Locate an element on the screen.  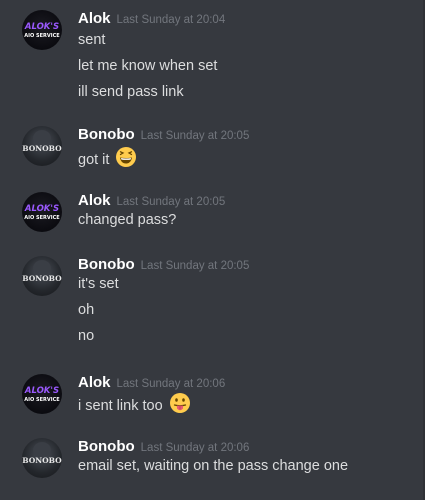
message-header: Bonobo Last Sunday at 20:06 is located at coordinates (163, 447).